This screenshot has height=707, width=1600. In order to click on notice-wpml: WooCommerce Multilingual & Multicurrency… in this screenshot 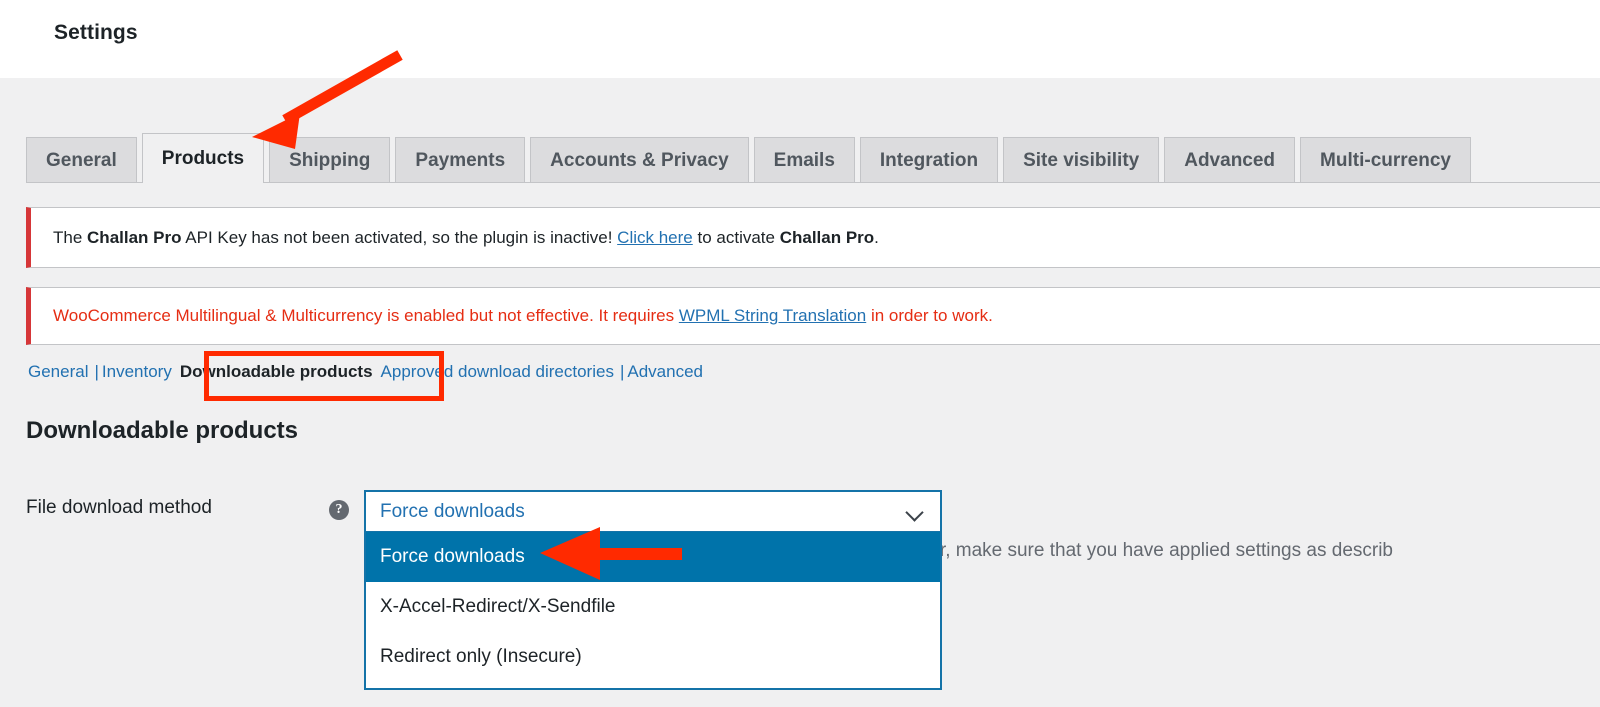, I will do `click(813, 316)`.